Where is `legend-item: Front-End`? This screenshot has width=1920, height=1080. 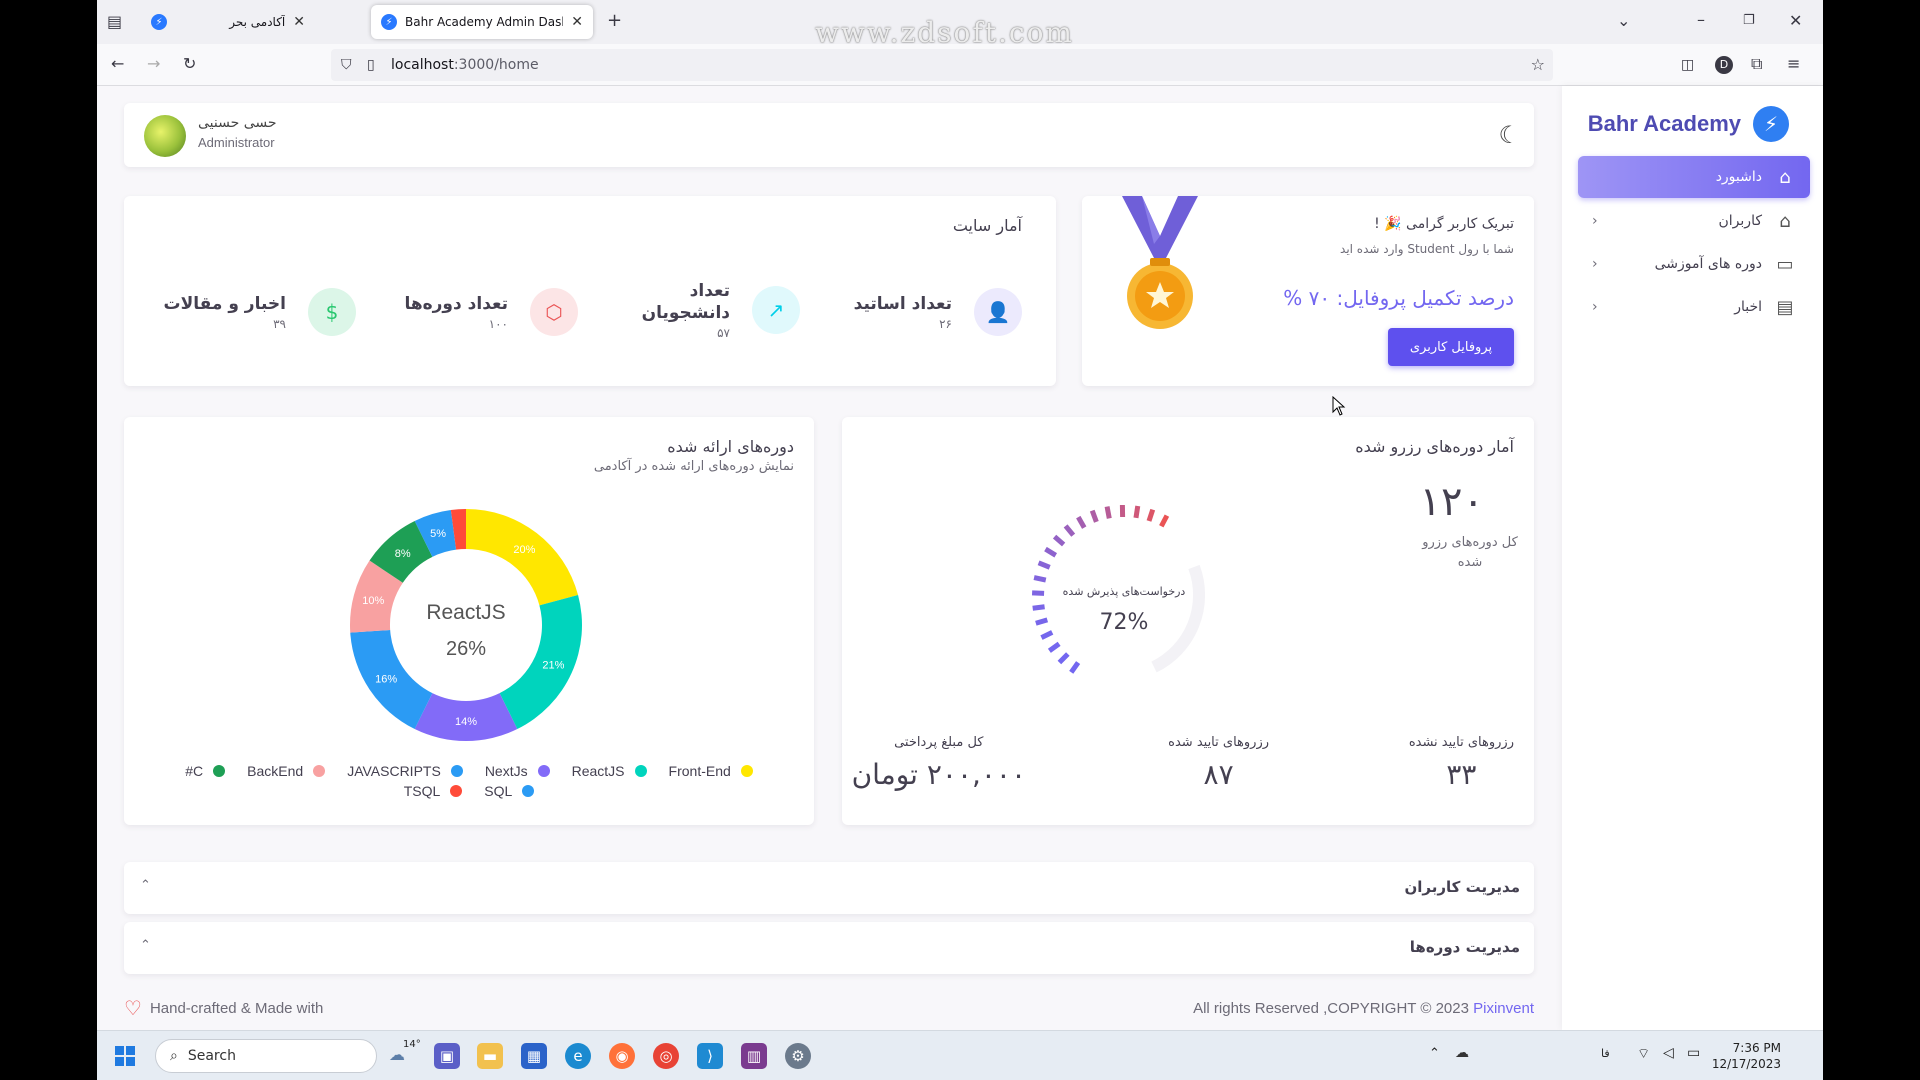 legend-item: Front-End is located at coordinates (711, 771).